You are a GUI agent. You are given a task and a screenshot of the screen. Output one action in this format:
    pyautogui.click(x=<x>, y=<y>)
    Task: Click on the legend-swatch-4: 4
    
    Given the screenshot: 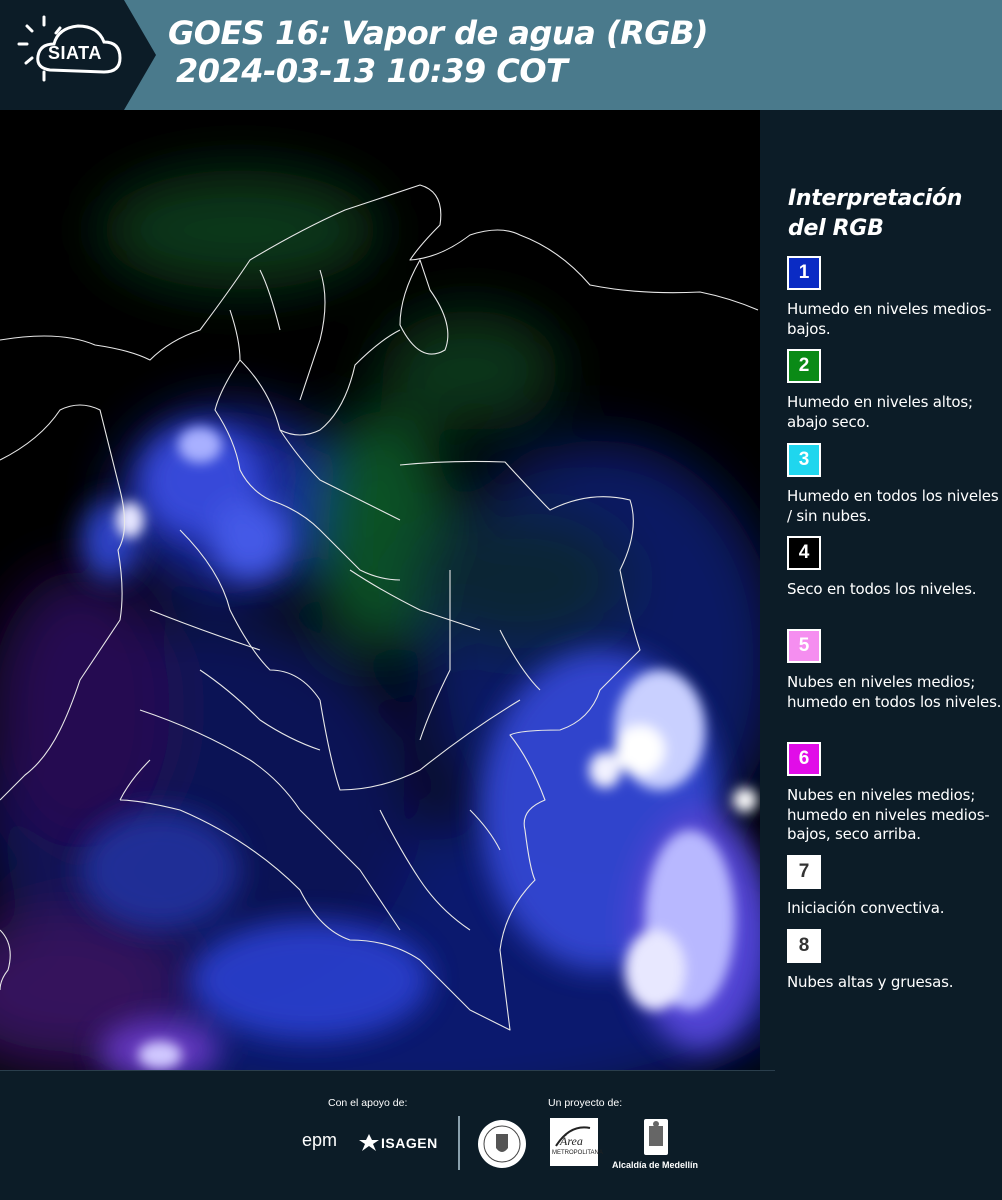 What is the action you would take?
    pyautogui.click(x=804, y=553)
    